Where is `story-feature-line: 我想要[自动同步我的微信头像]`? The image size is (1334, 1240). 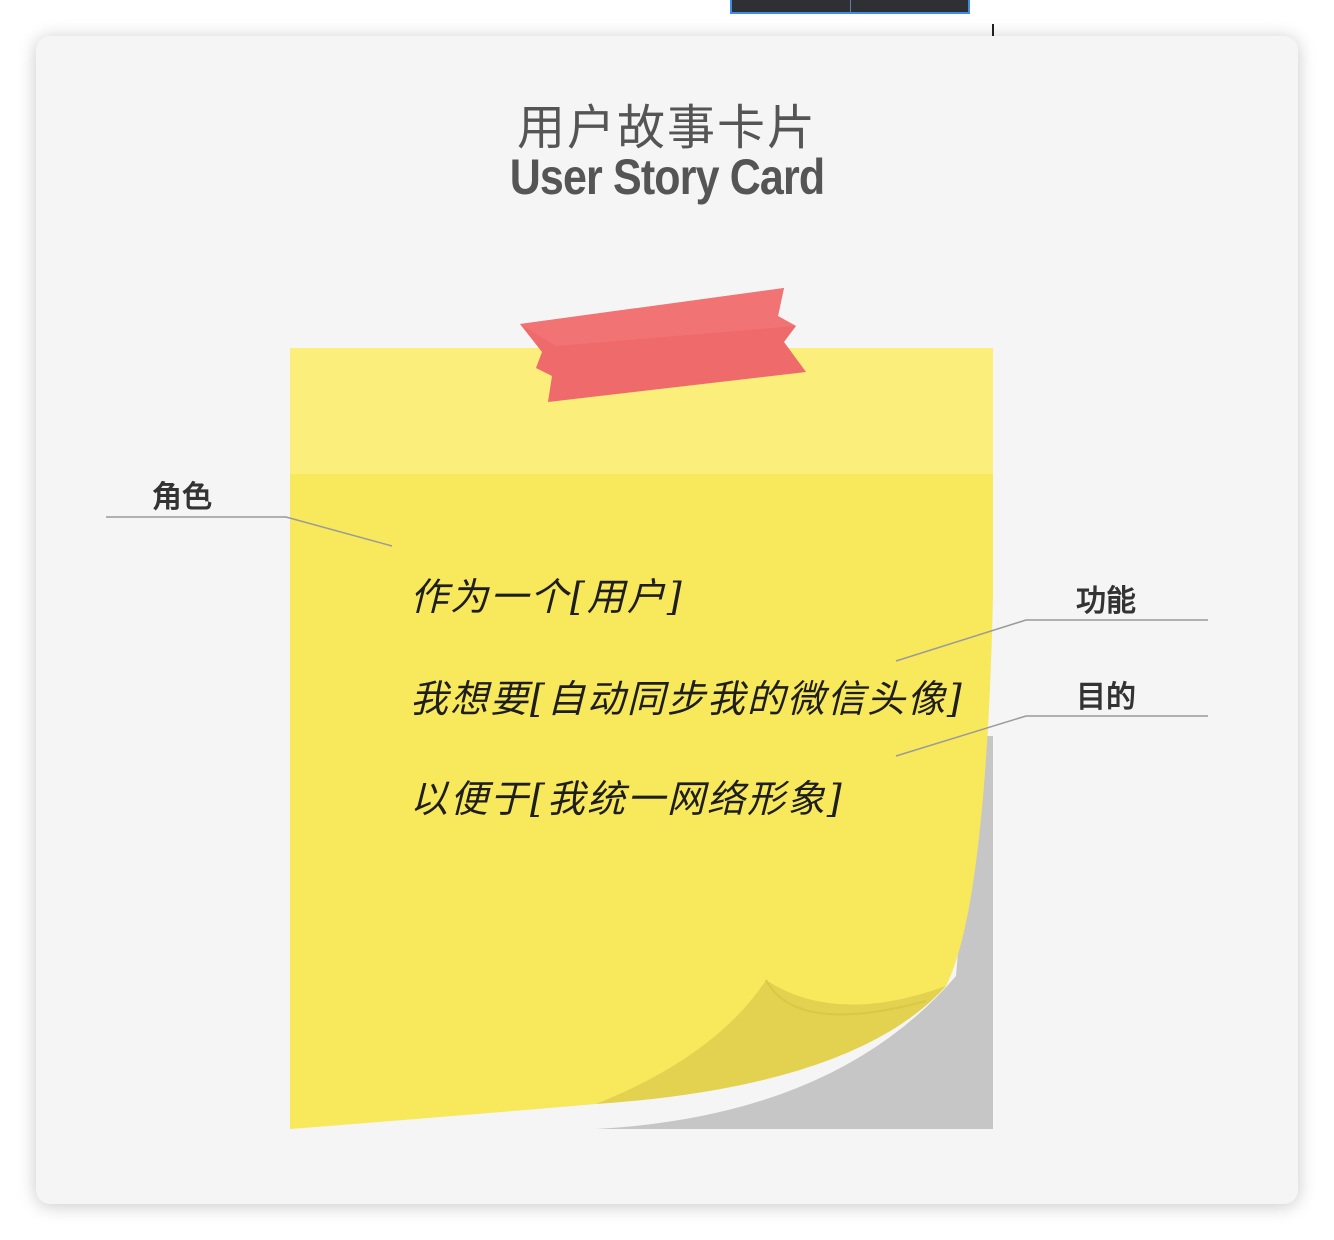 story-feature-line: 我想要[自动同步我的微信头像] is located at coordinates (687, 699).